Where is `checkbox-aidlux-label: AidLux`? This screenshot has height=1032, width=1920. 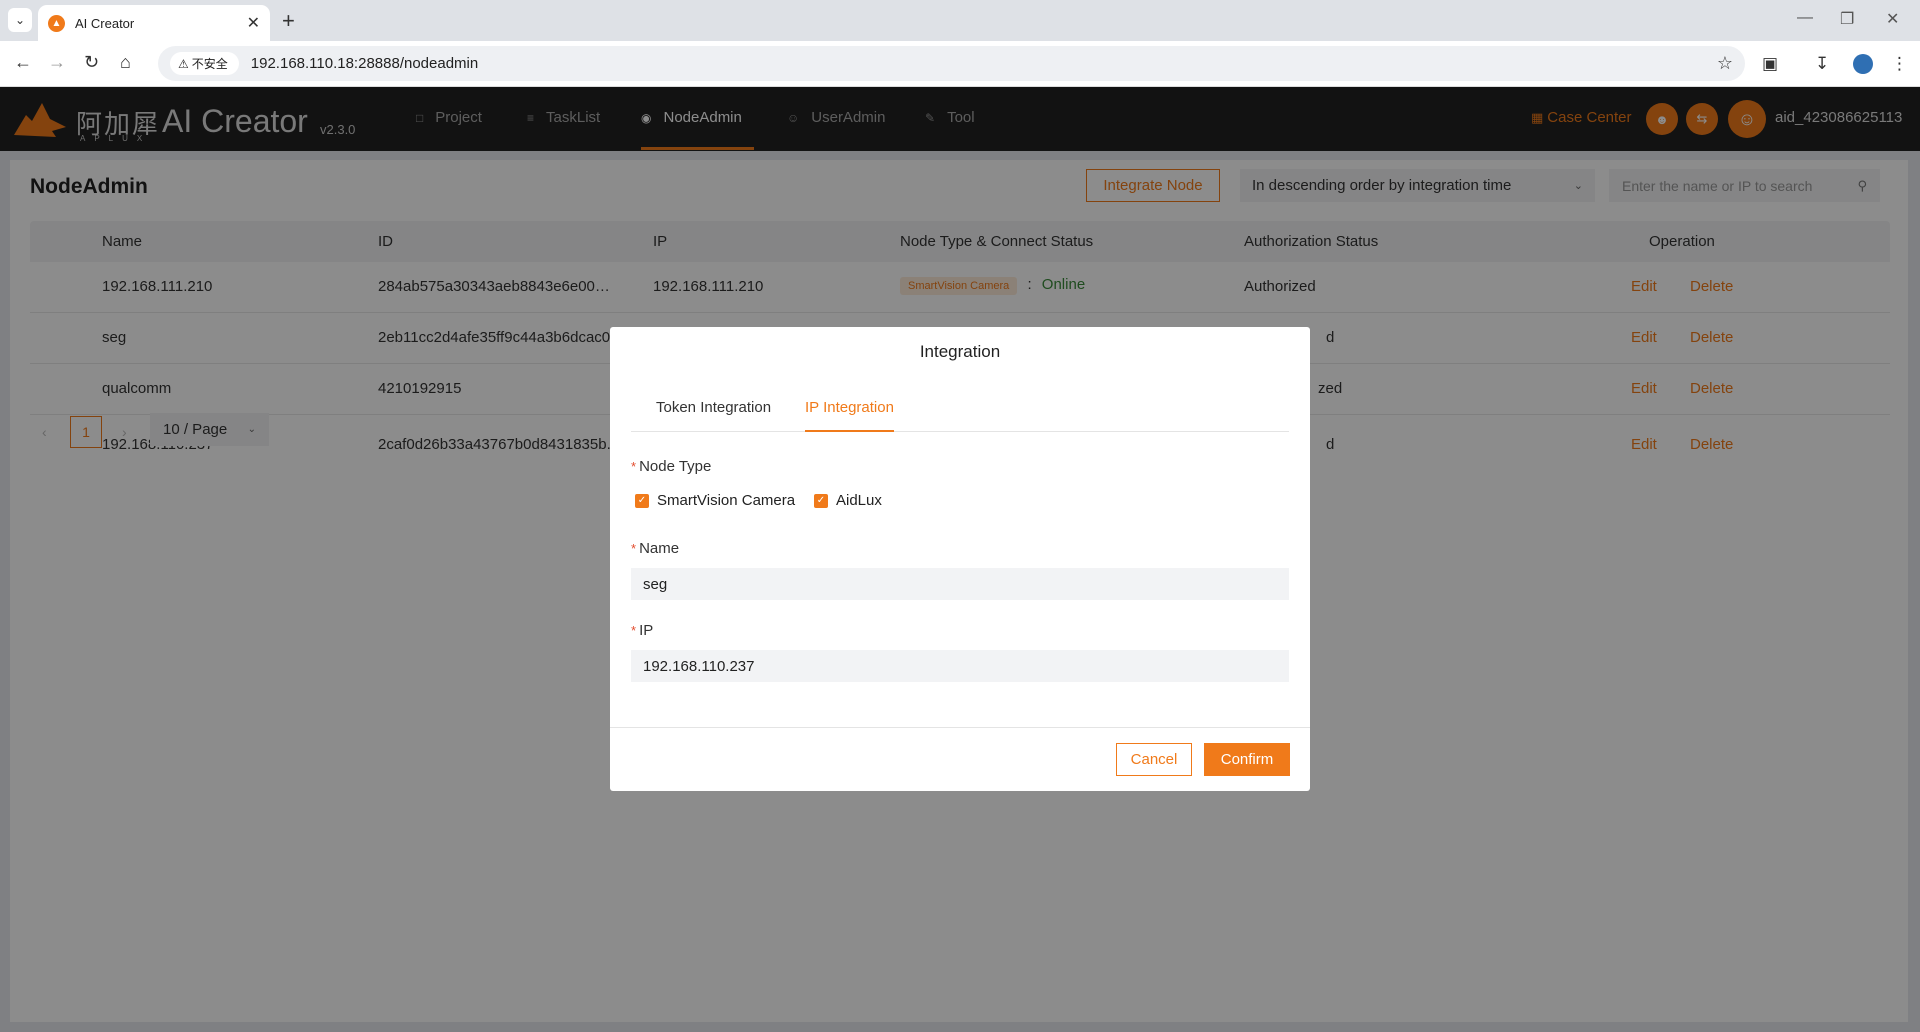
checkbox-aidlux-label: AidLux is located at coordinates (859, 500).